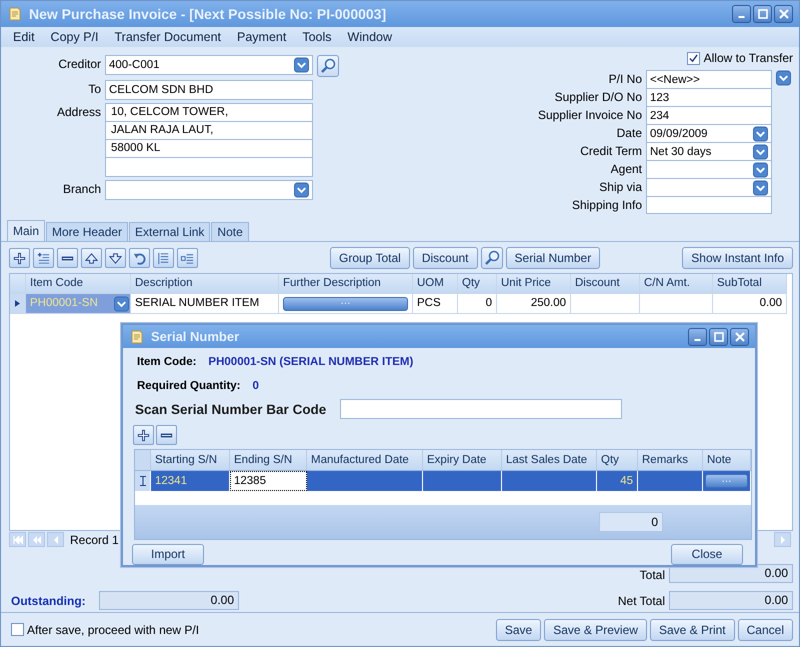 This screenshot has width=800, height=647. I want to click on document-icon, so click(15, 14).